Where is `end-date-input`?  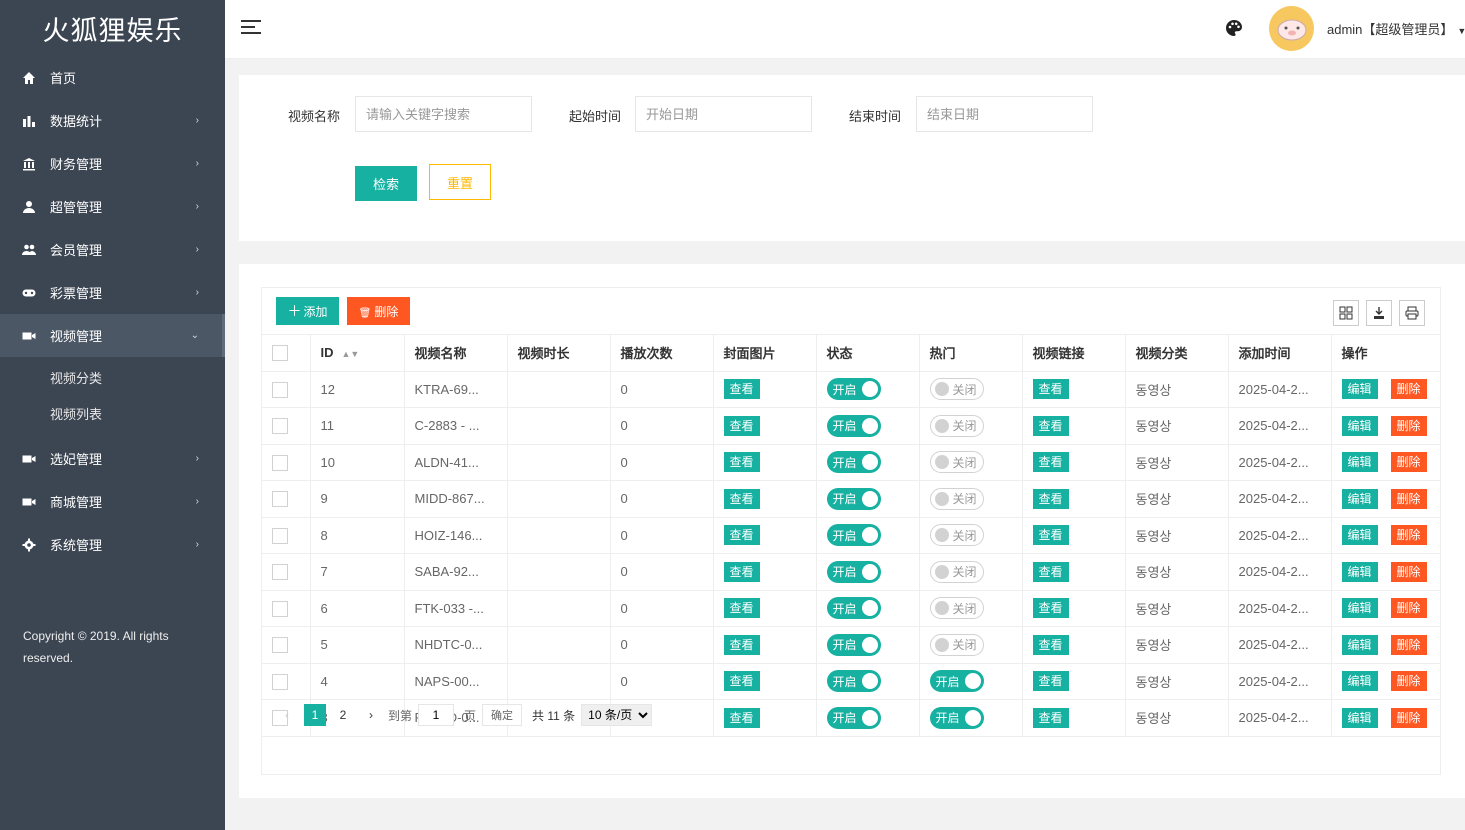
end-date-input is located at coordinates (1004, 114).